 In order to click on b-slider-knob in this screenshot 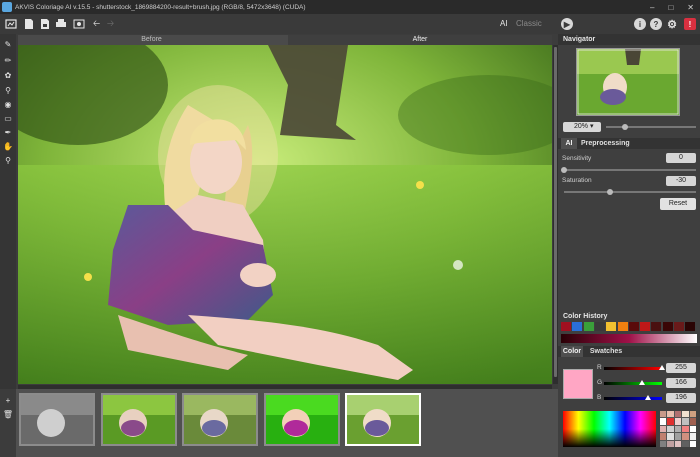, I will do `click(648, 397)`.